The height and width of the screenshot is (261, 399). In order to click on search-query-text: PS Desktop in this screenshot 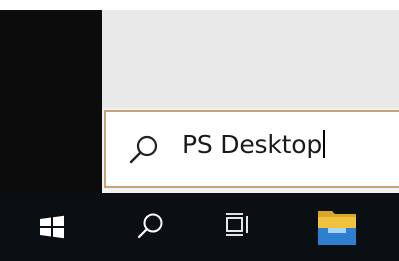, I will do `click(252, 144)`.